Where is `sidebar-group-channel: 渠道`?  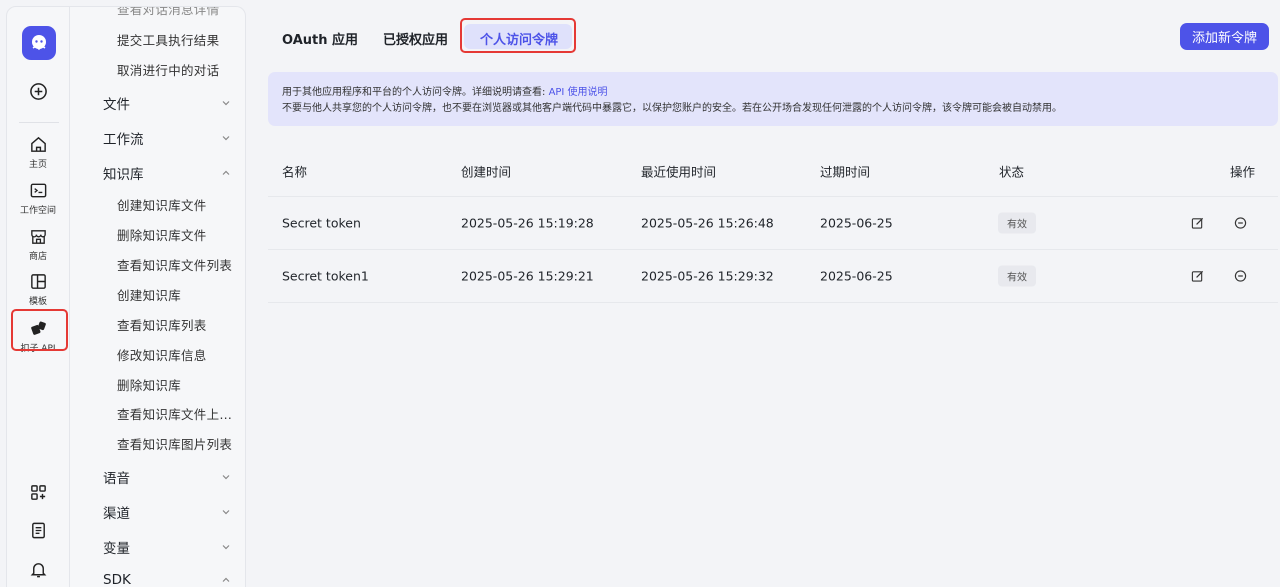
sidebar-group-channel: 渠道 is located at coordinates (167, 512).